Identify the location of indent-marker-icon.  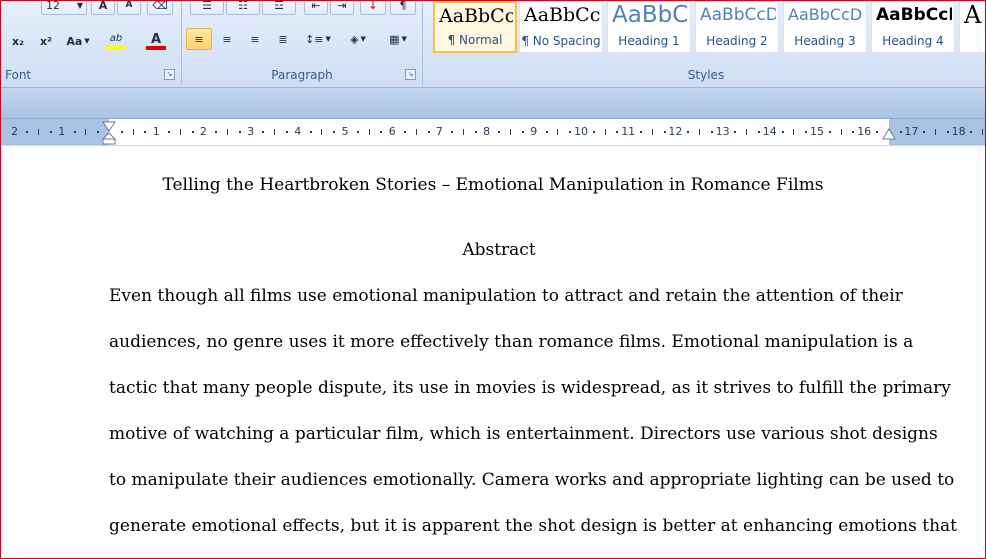
(109, 133).